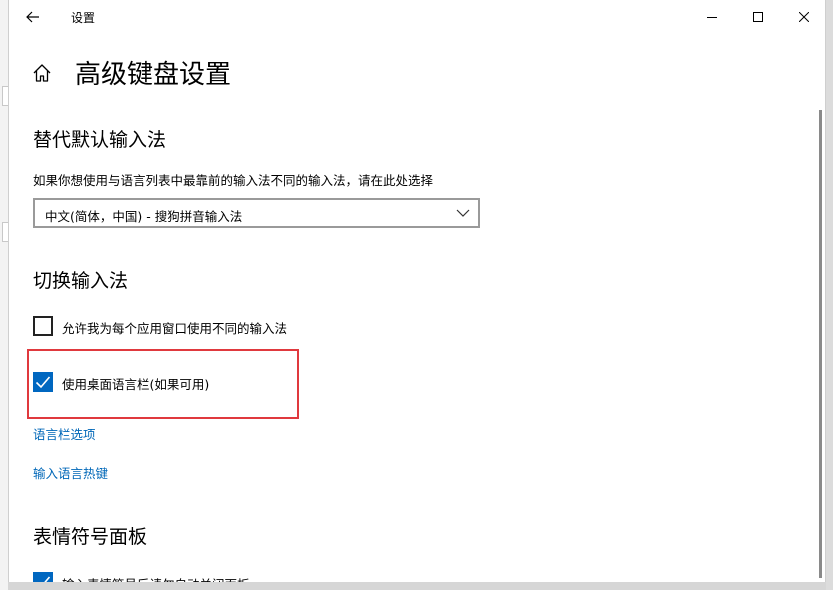 The height and width of the screenshot is (590, 833). Describe the element at coordinates (163, 384) in the screenshot. I see `annotation-highlight-box` at that location.